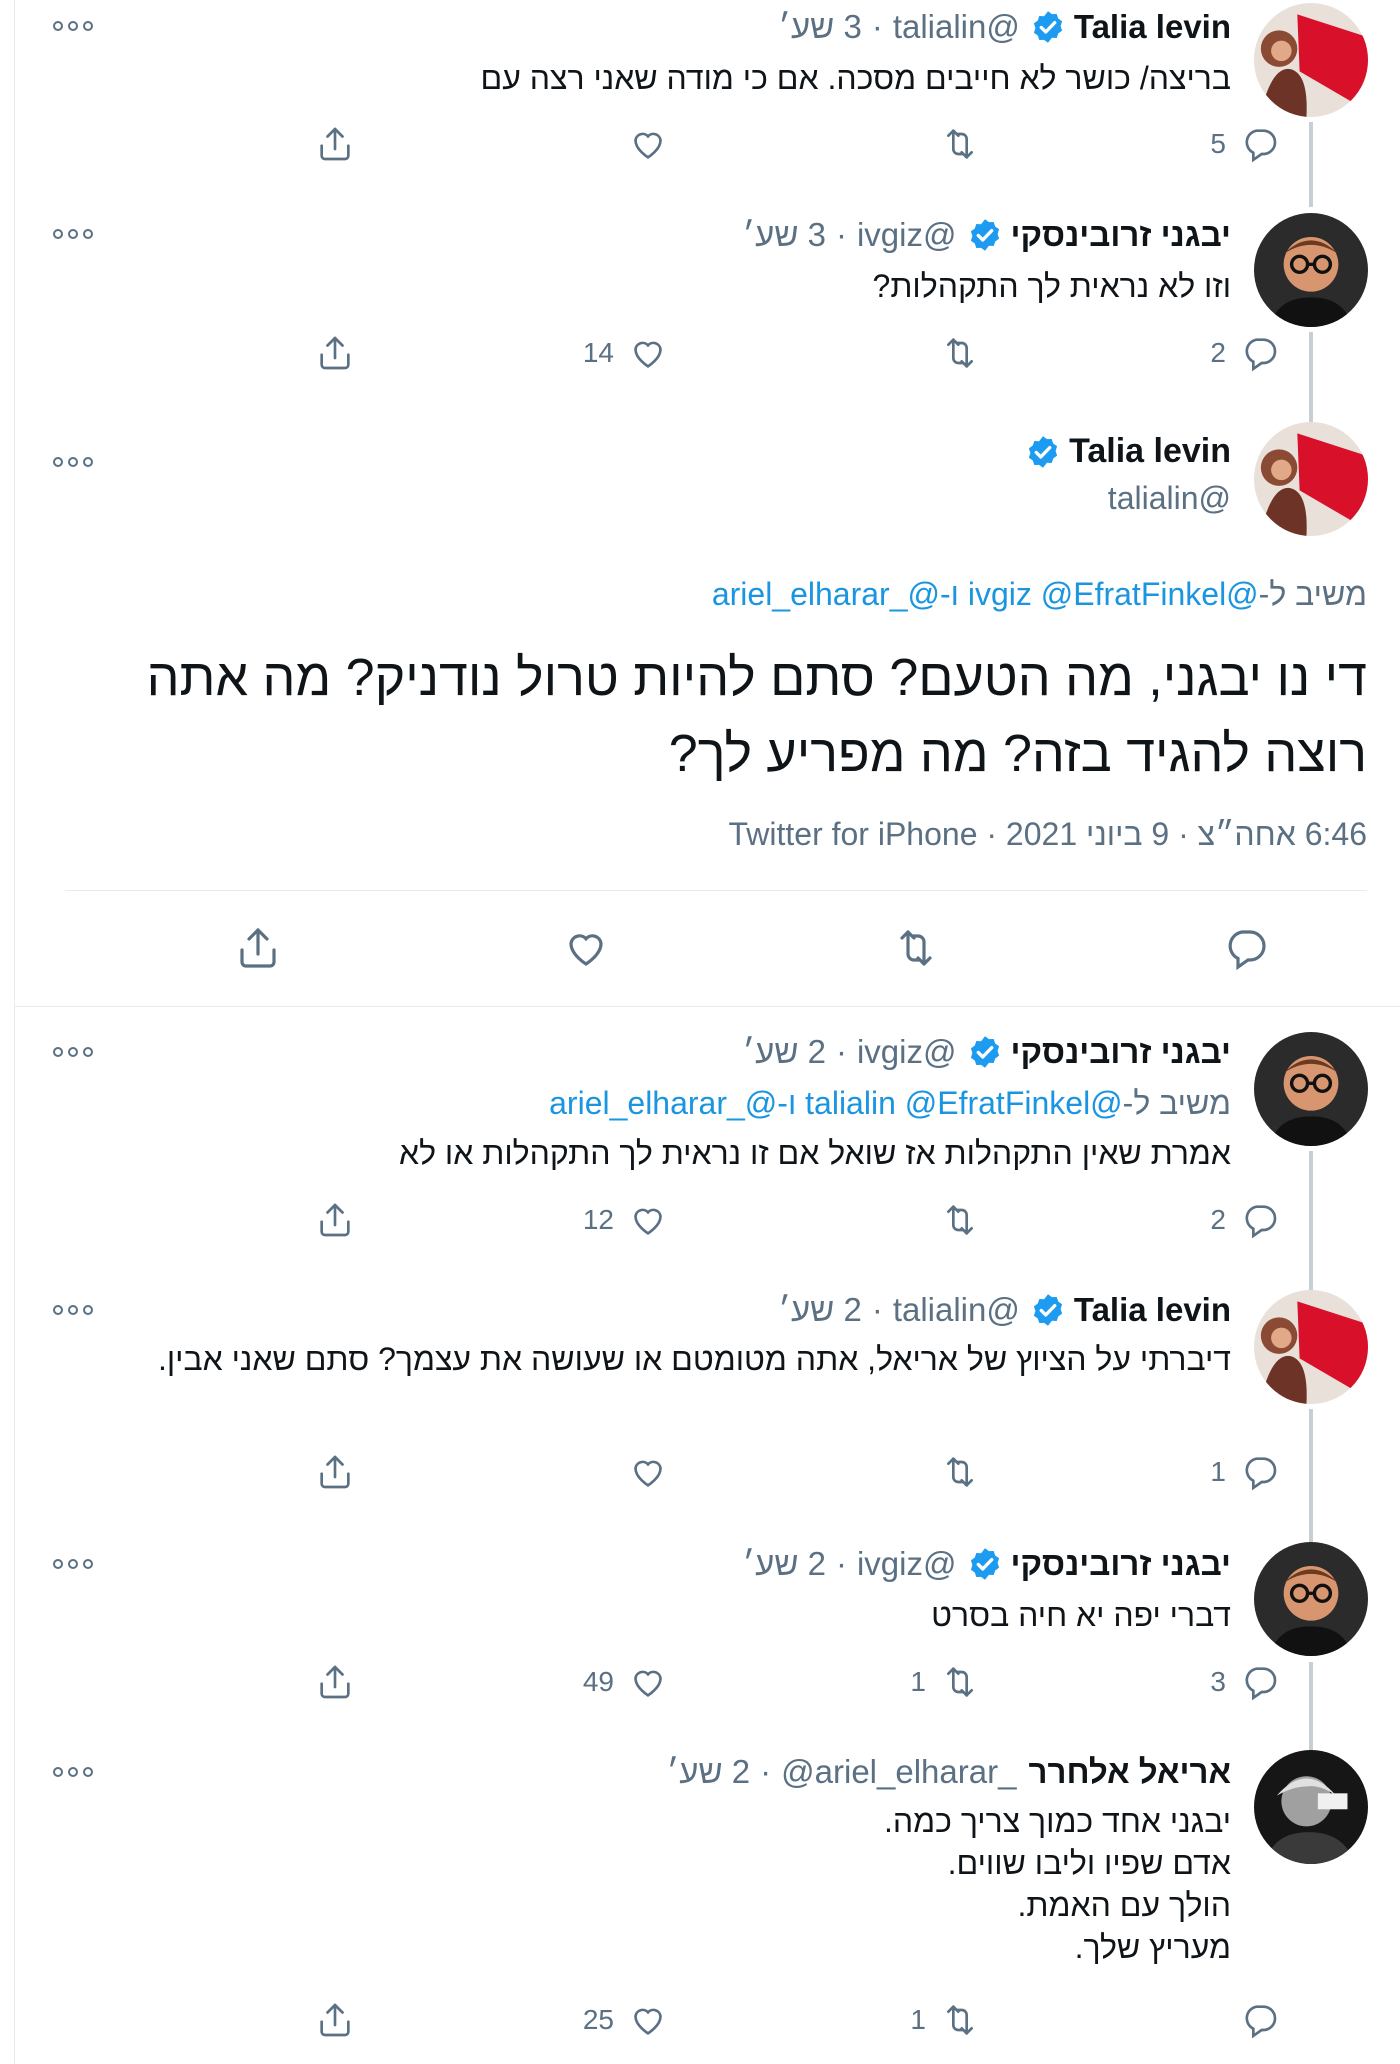  Describe the element at coordinates (1312, 594) in the screenshot. I see `reply-prefix: משיב ל-` at that location.